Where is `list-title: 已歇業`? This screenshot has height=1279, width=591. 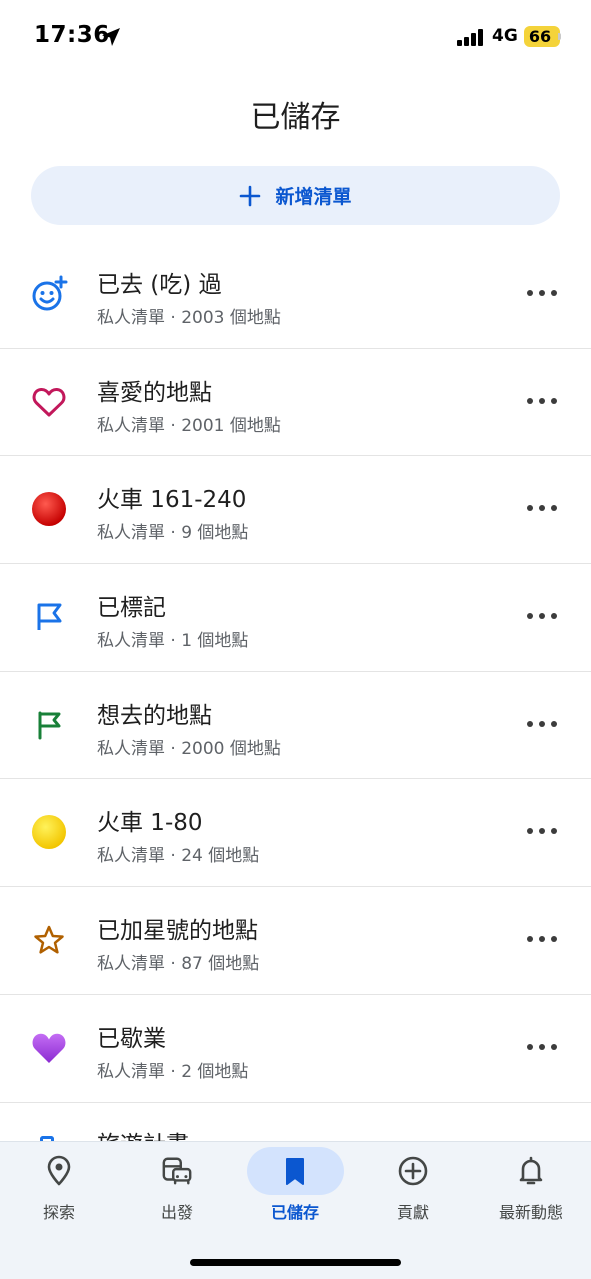
list-title: 已歇業 is located at coordinates (131, 1038).